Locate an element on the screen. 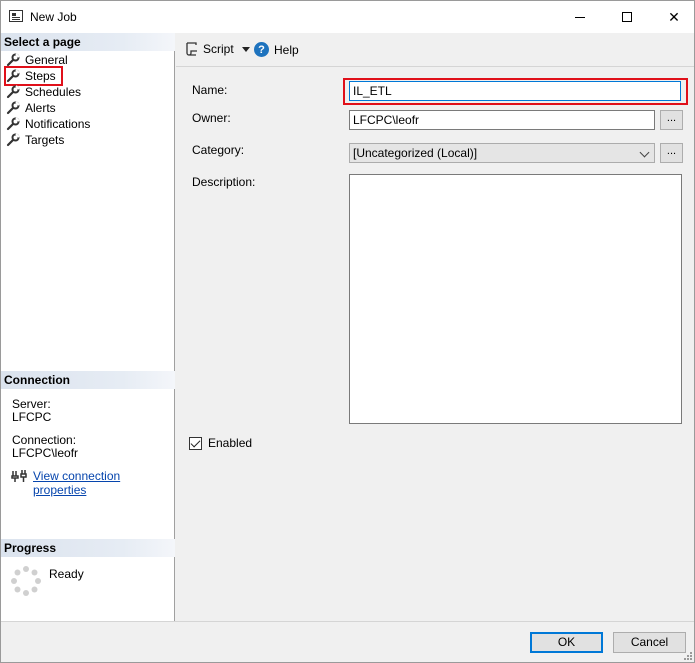 The image size is (695, 663). category-label: Category: is located at coordinates (218, 150).